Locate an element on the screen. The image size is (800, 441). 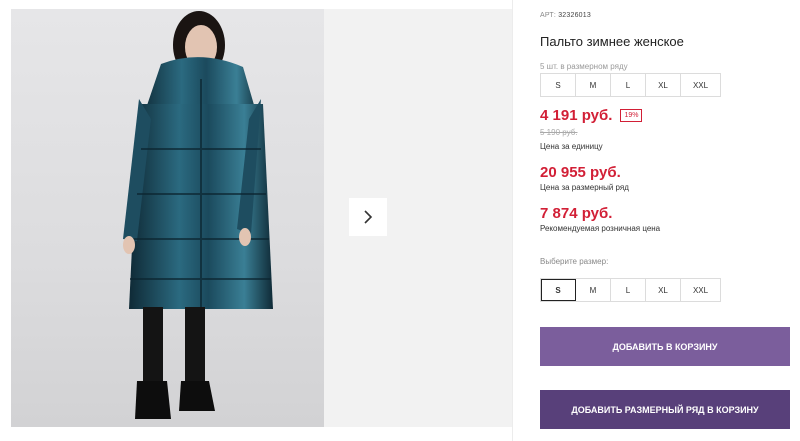
unit-price: 4 191 руб. is located at coordinates (576, 115).